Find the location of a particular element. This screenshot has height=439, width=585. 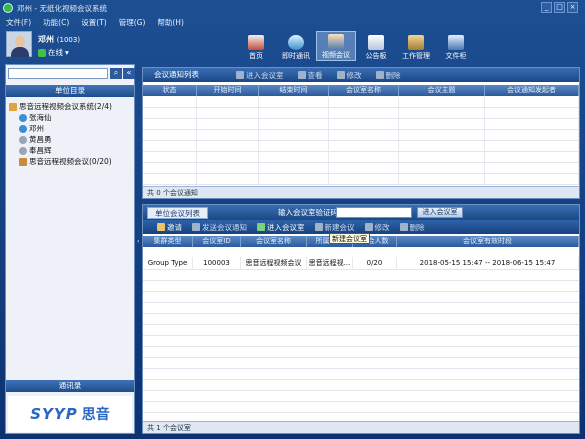

notice-delete-button: 删除 is located at coordinates (388, 75).